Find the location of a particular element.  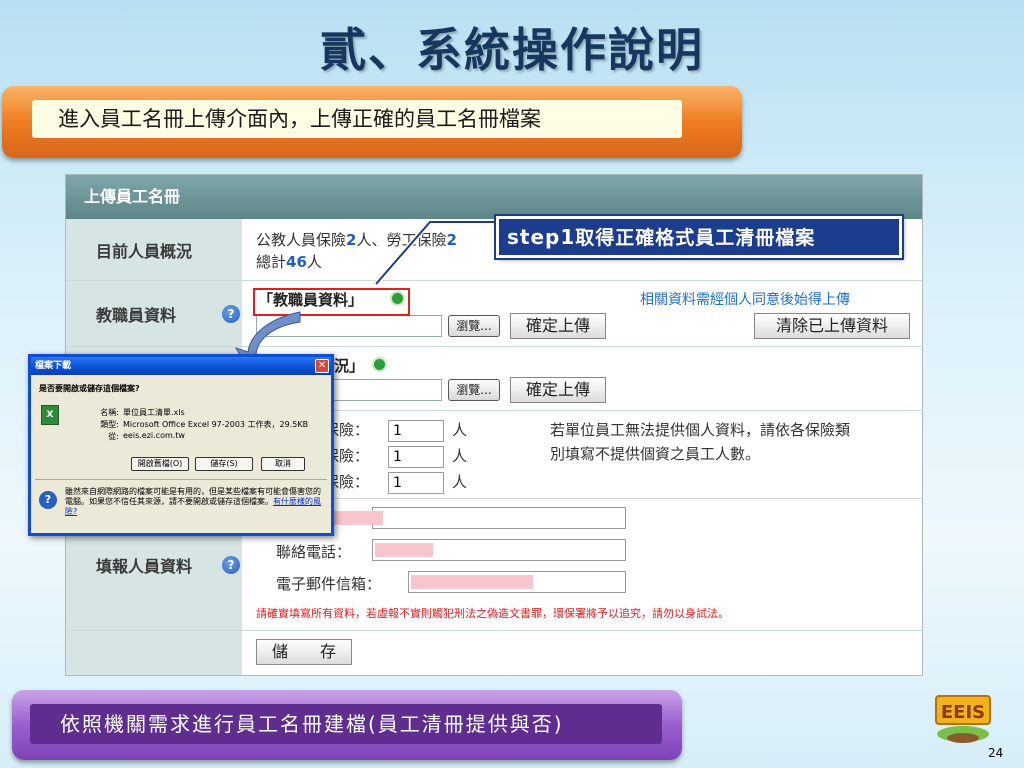

consent-note: 相關資料需經個人同意後始得上傳 is located at coordinates (745, 300).